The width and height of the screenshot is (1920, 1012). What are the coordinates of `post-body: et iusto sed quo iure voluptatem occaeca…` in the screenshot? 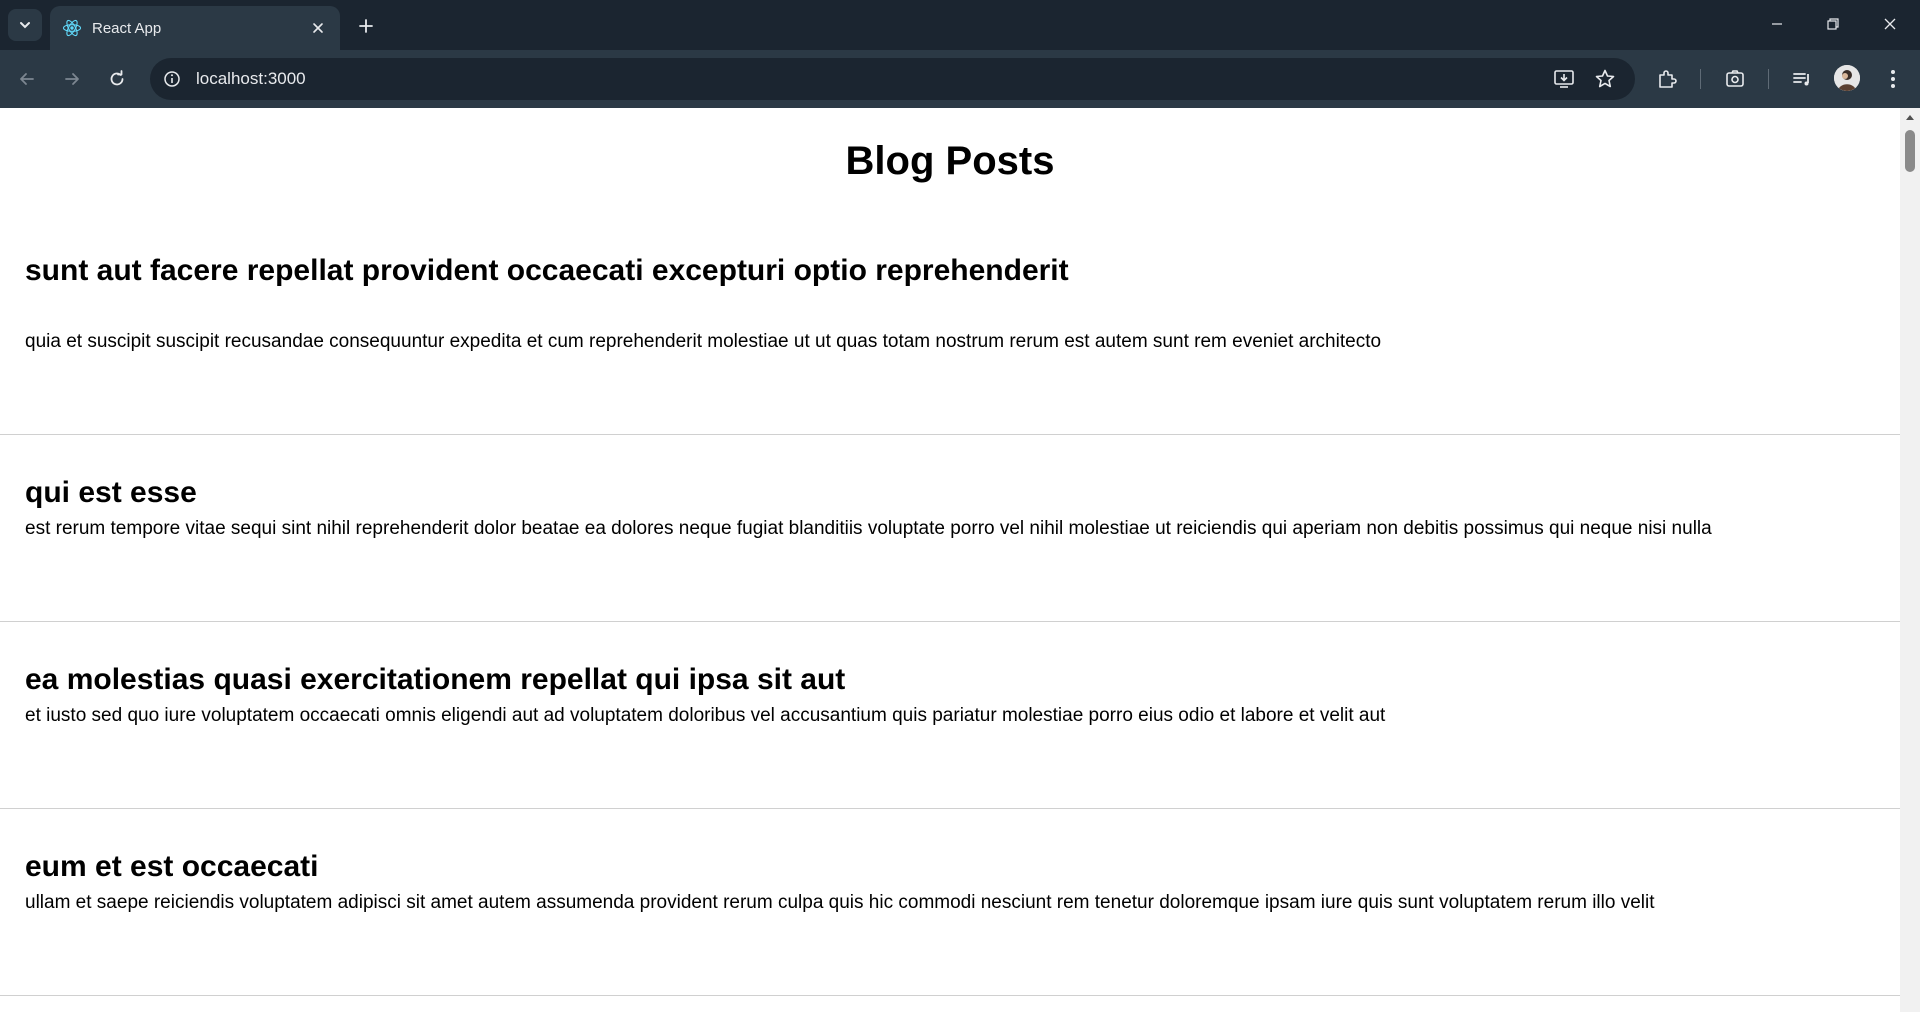 It's located at (705, 715).